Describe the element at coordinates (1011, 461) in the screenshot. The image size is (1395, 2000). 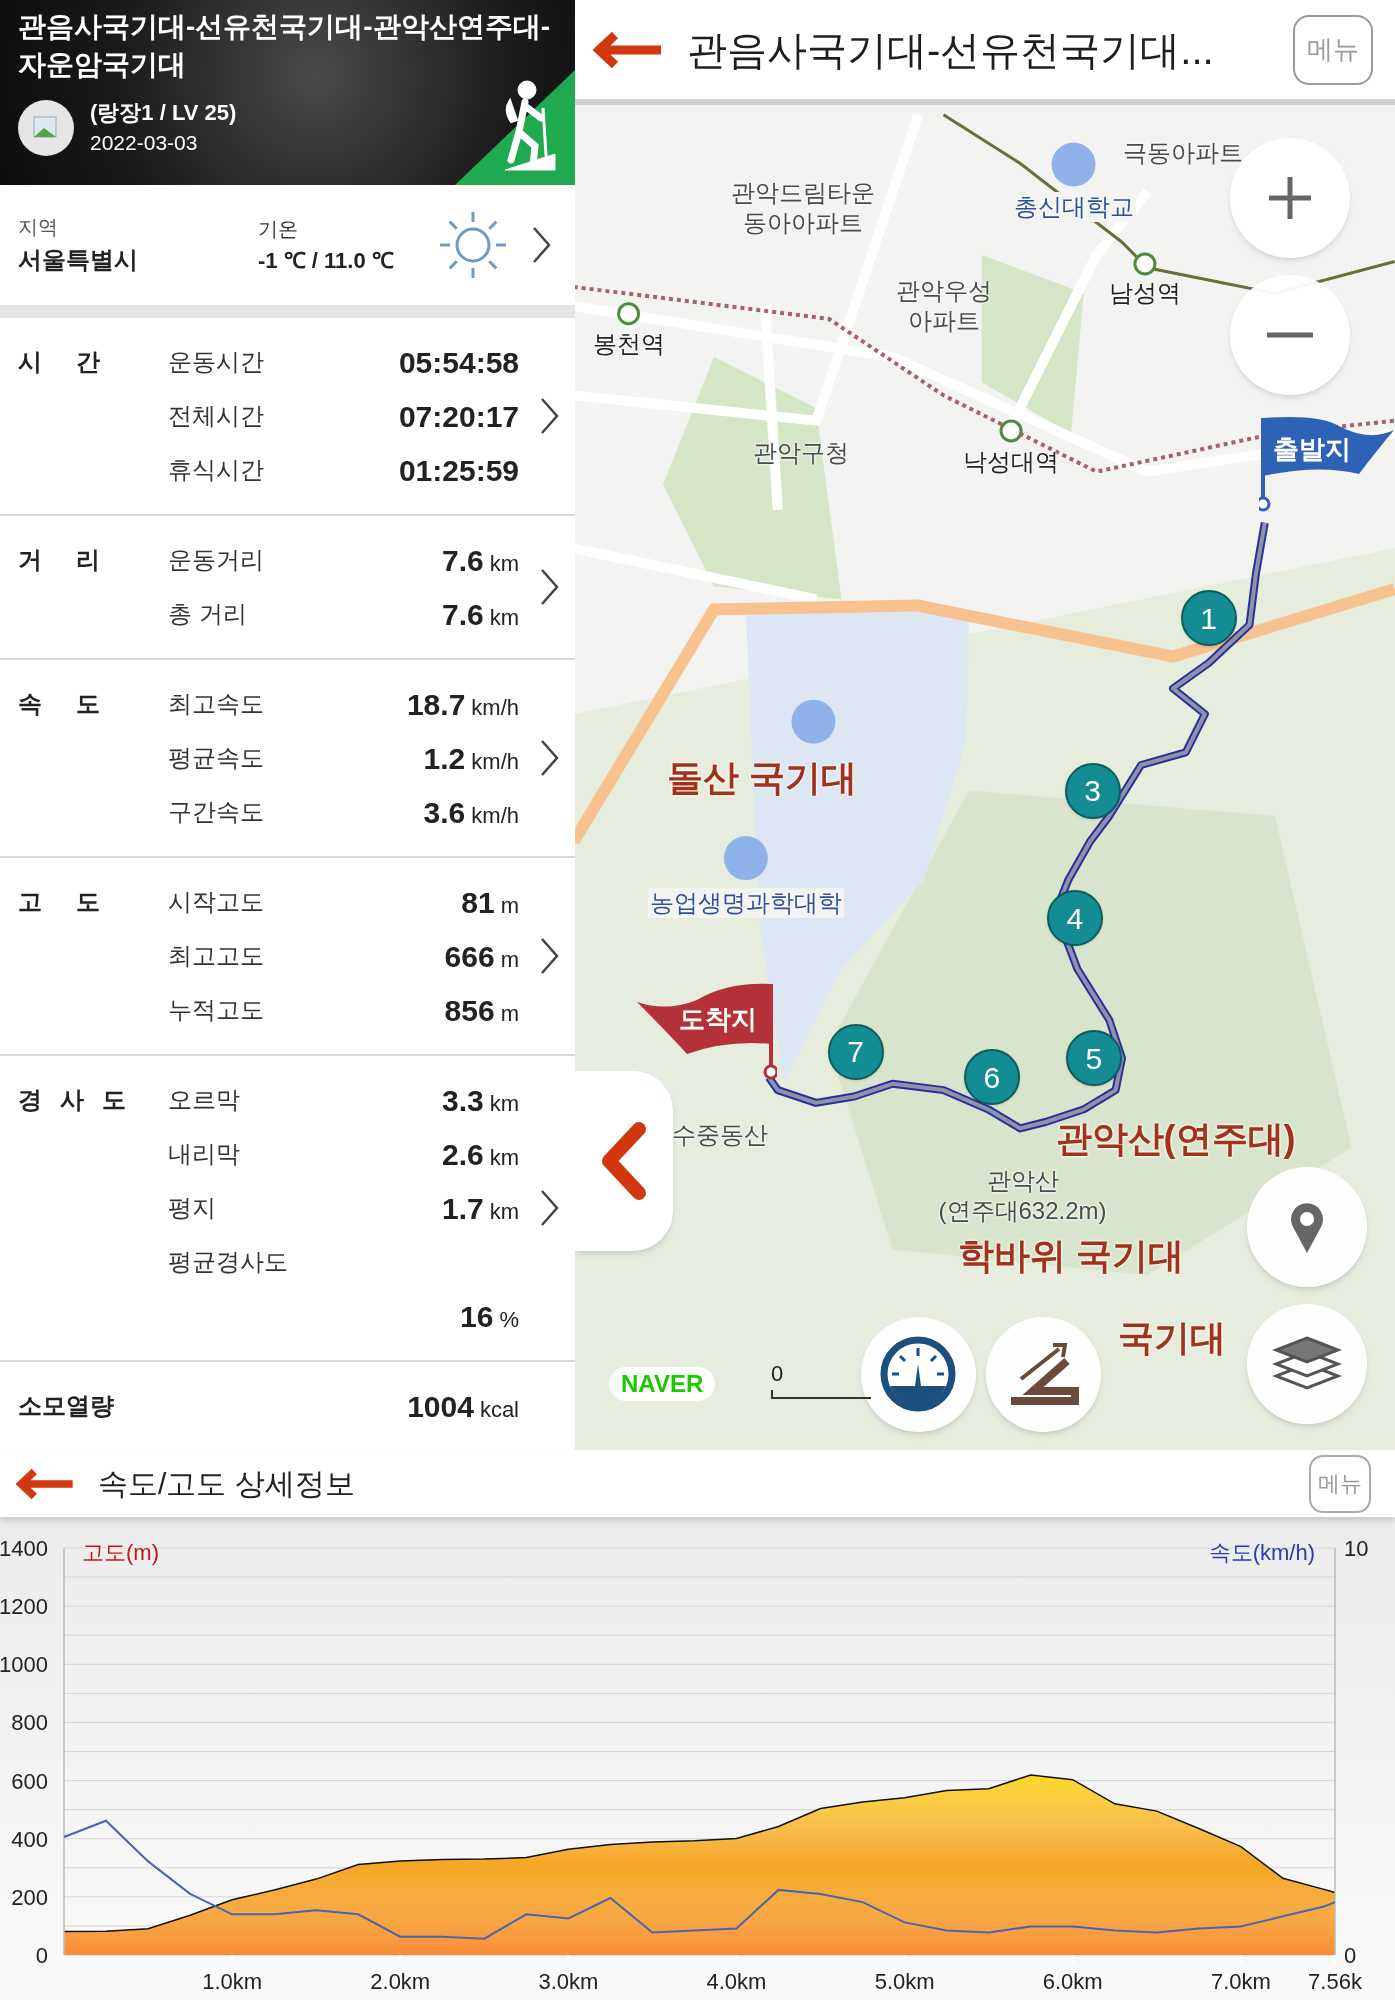
I see `map-place-label: 낙성대역` at that location.